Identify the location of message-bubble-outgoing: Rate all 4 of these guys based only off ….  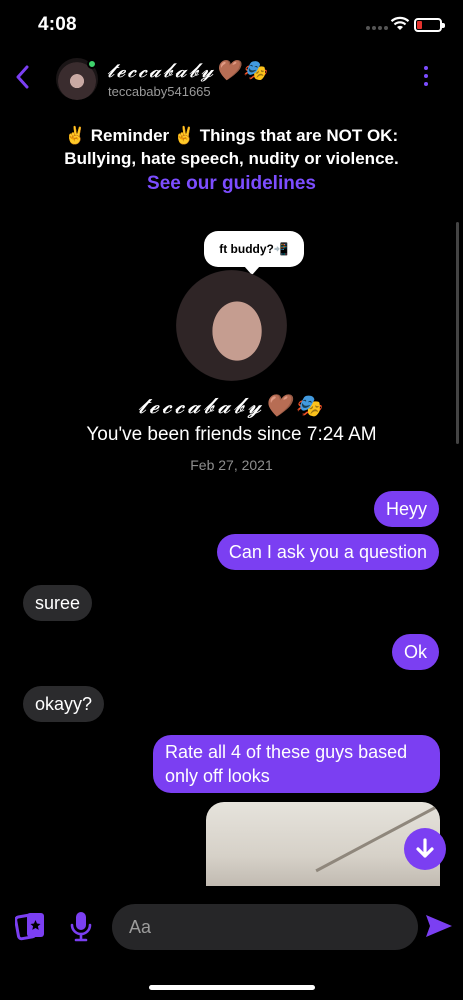
(296, 764).